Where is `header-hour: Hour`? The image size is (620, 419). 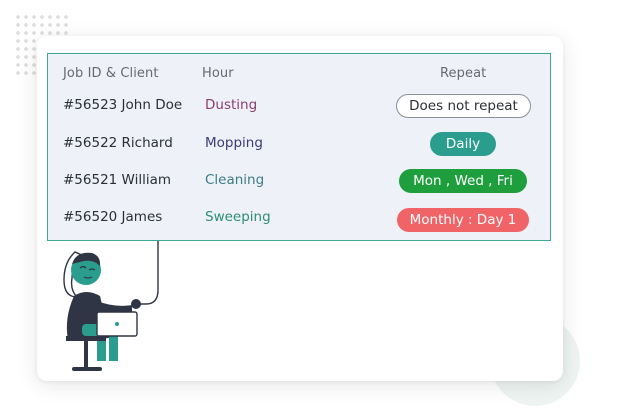
header-hour: Hour is located at coordinates (218, 73).